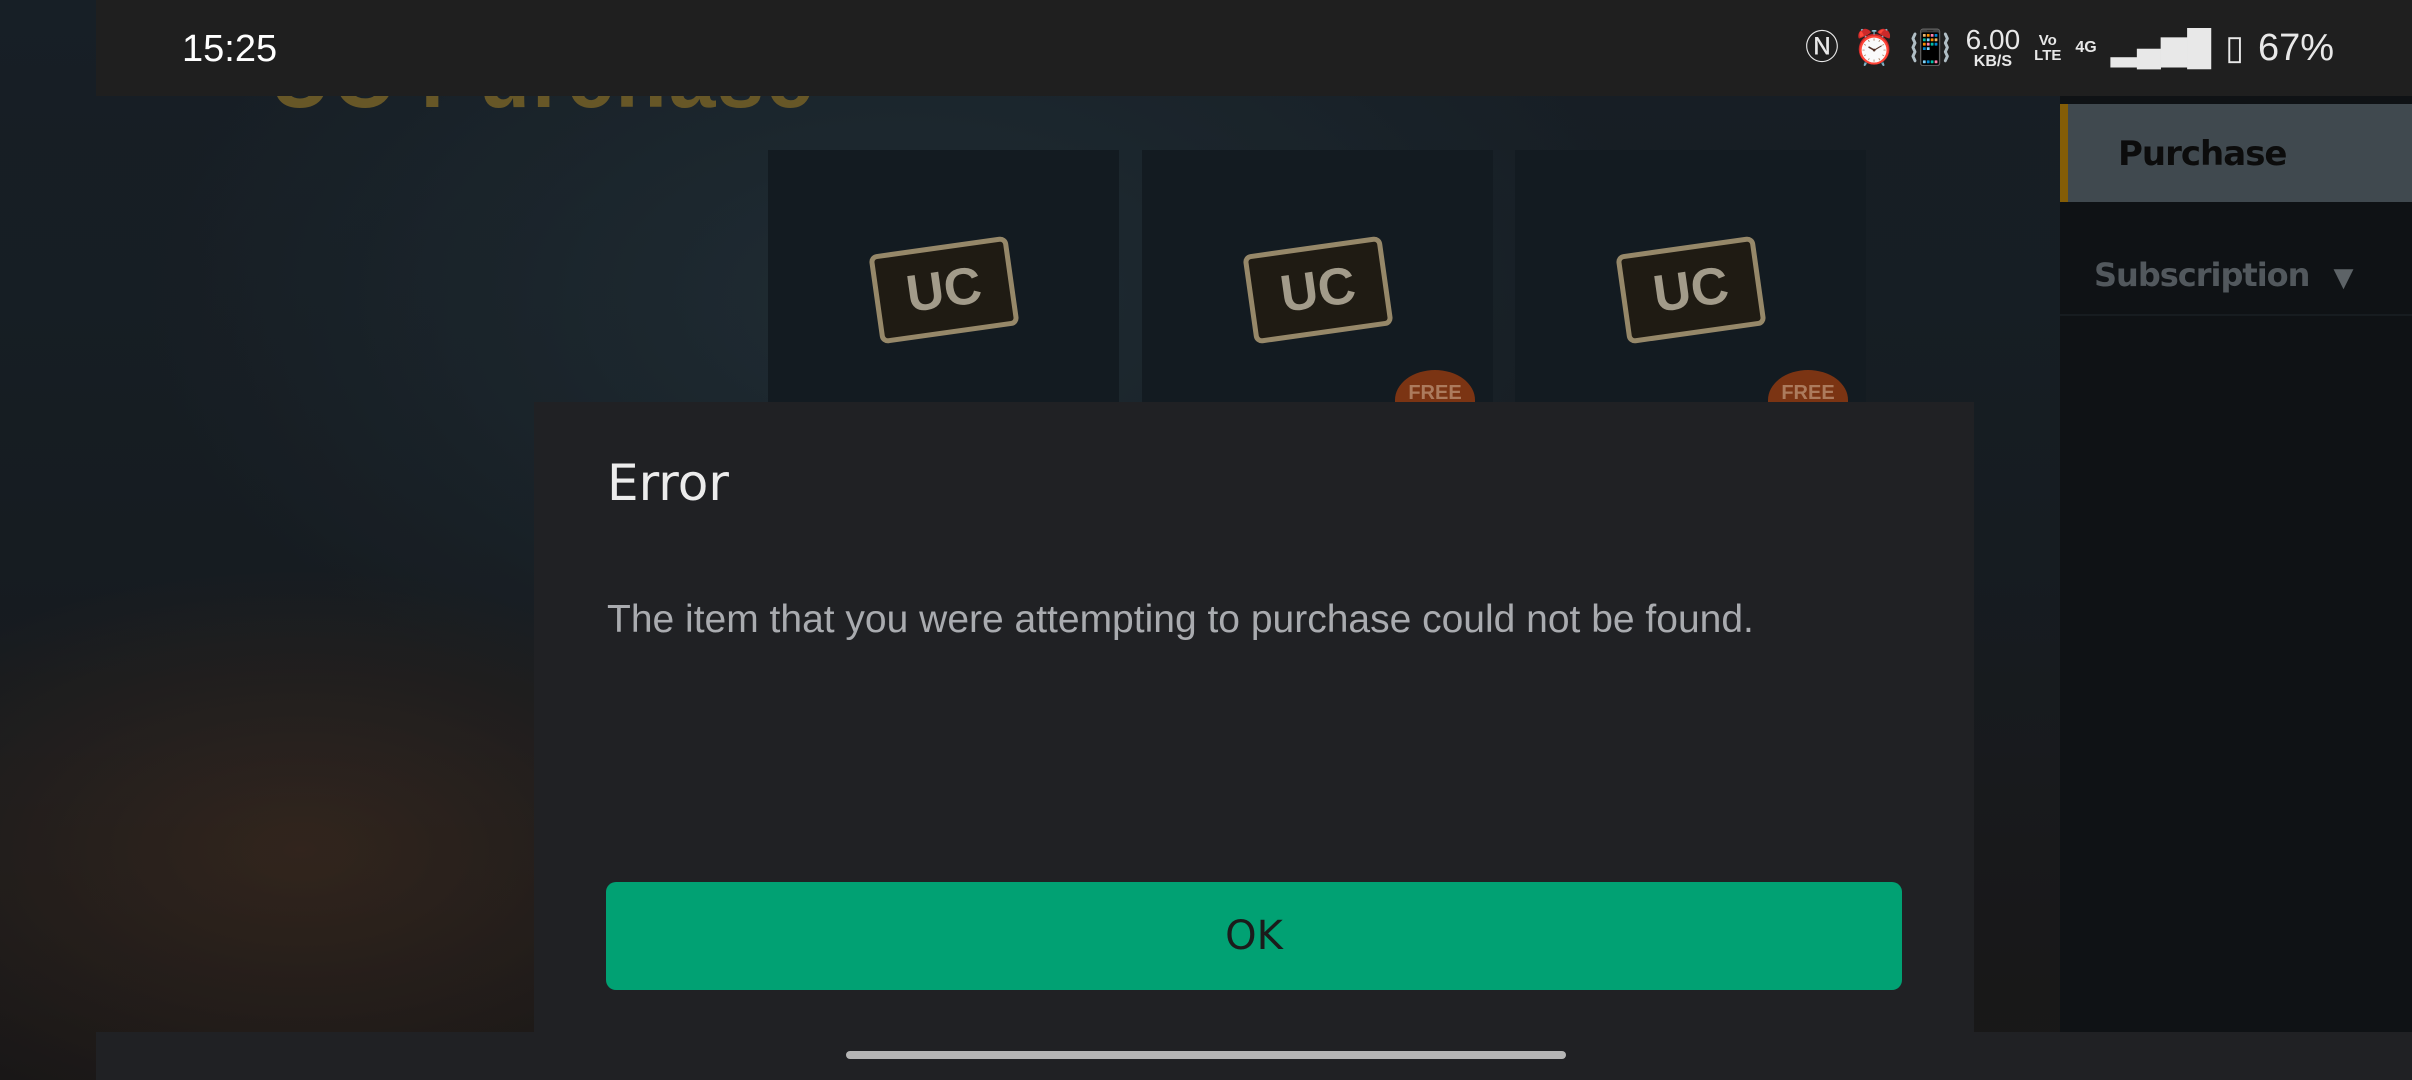 This screenshot has width=2412, height=1080. I want to click on ok-button: OK, so click(1254, 936).